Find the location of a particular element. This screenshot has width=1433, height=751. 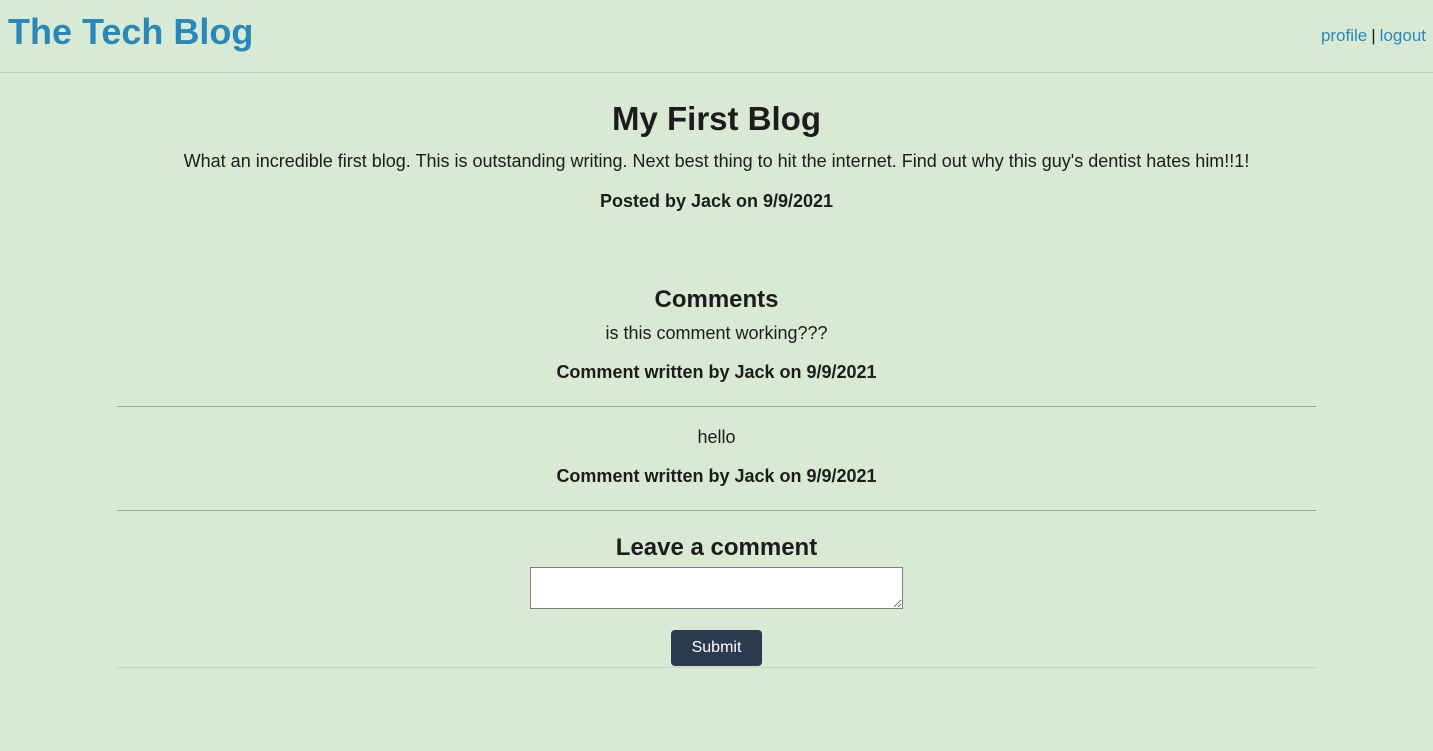

comment-text: hello is located at coordinates (716, 436).